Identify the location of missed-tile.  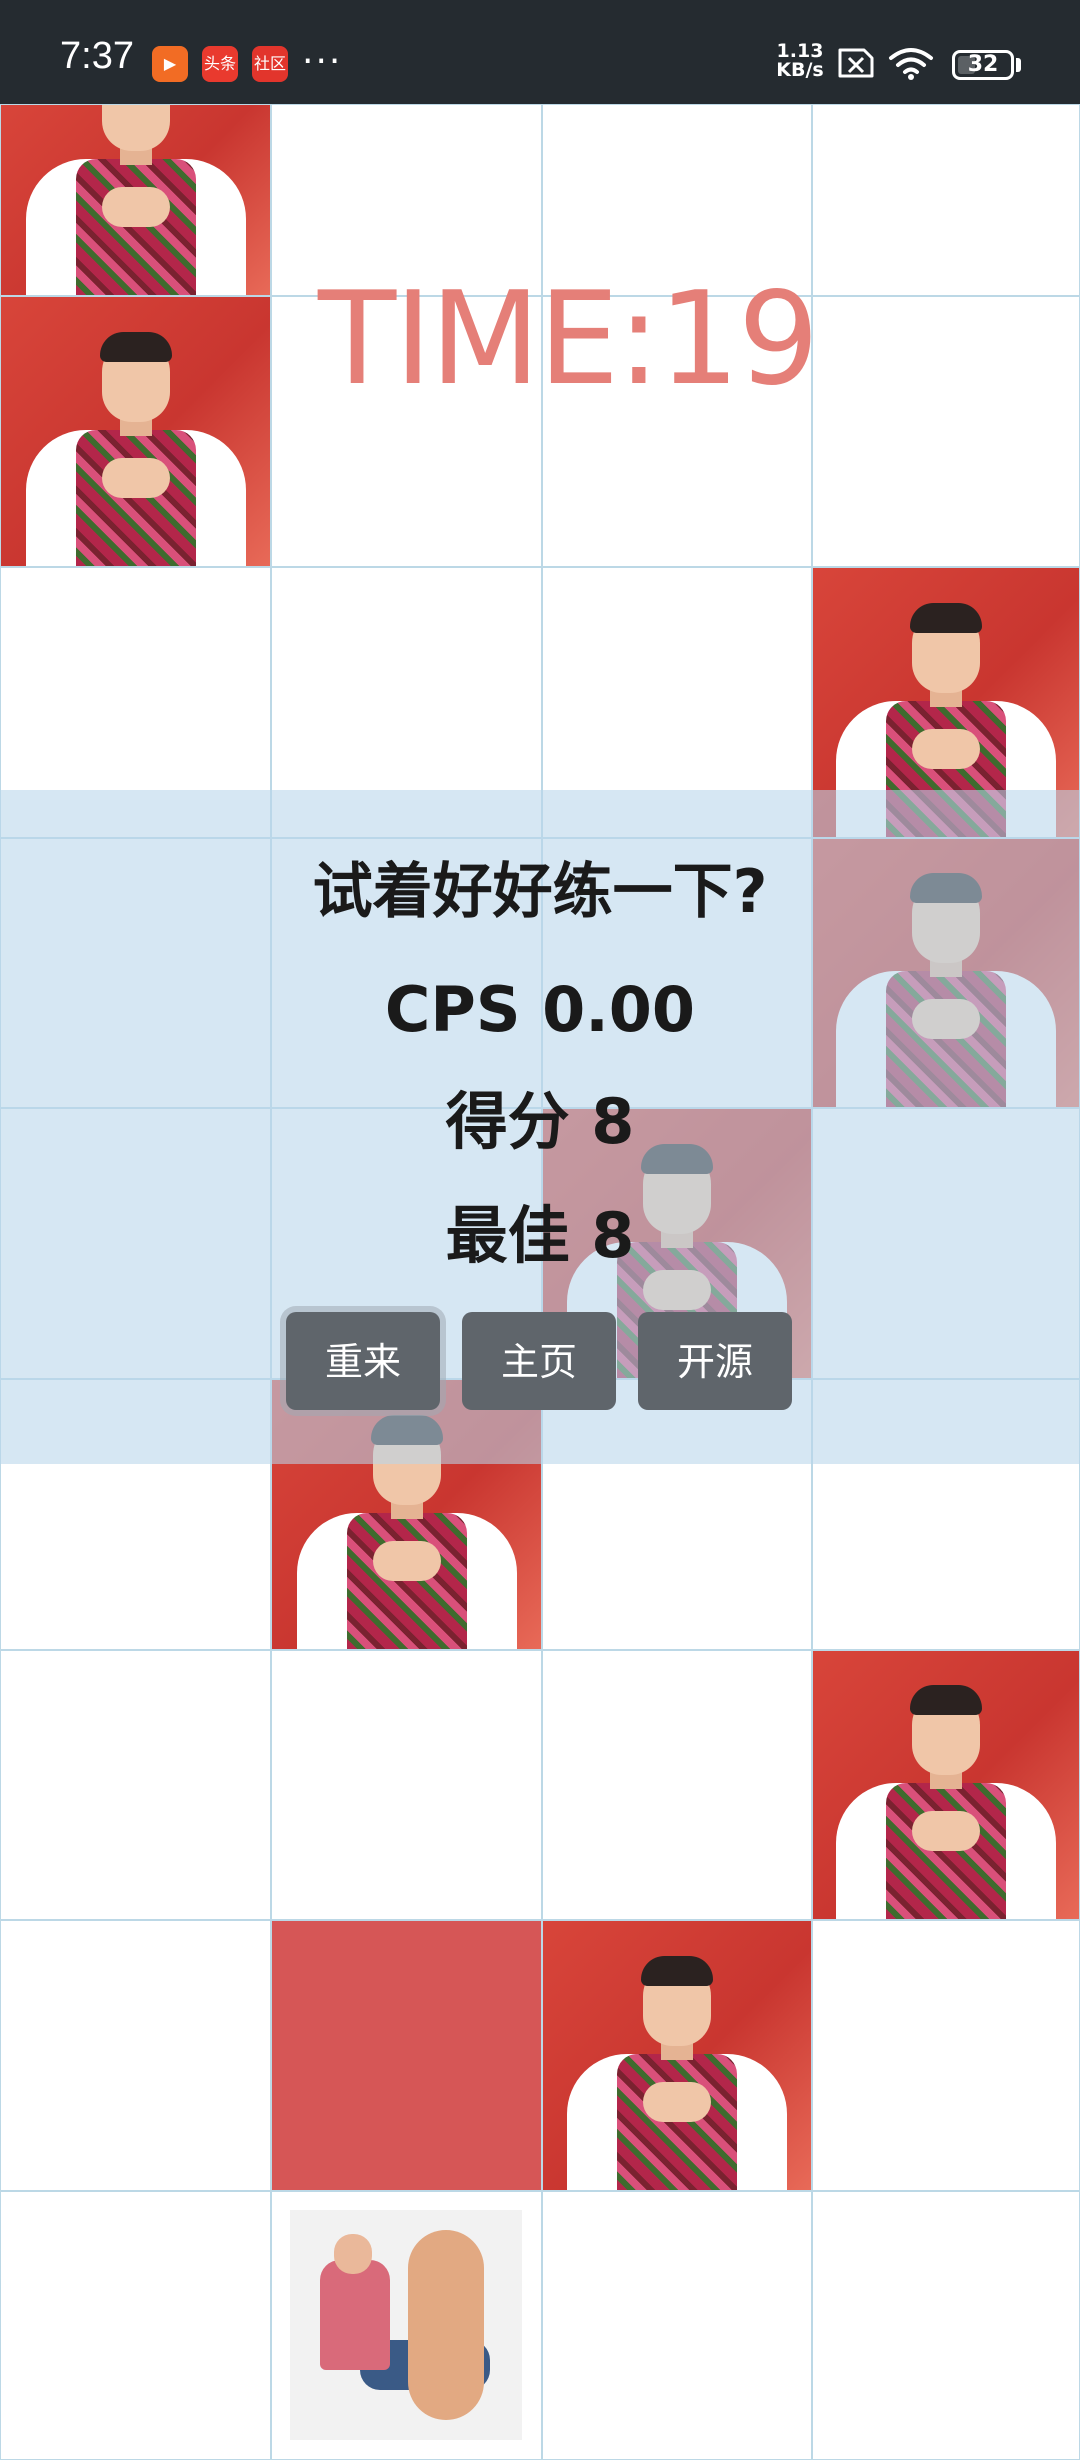
(406, 2055).